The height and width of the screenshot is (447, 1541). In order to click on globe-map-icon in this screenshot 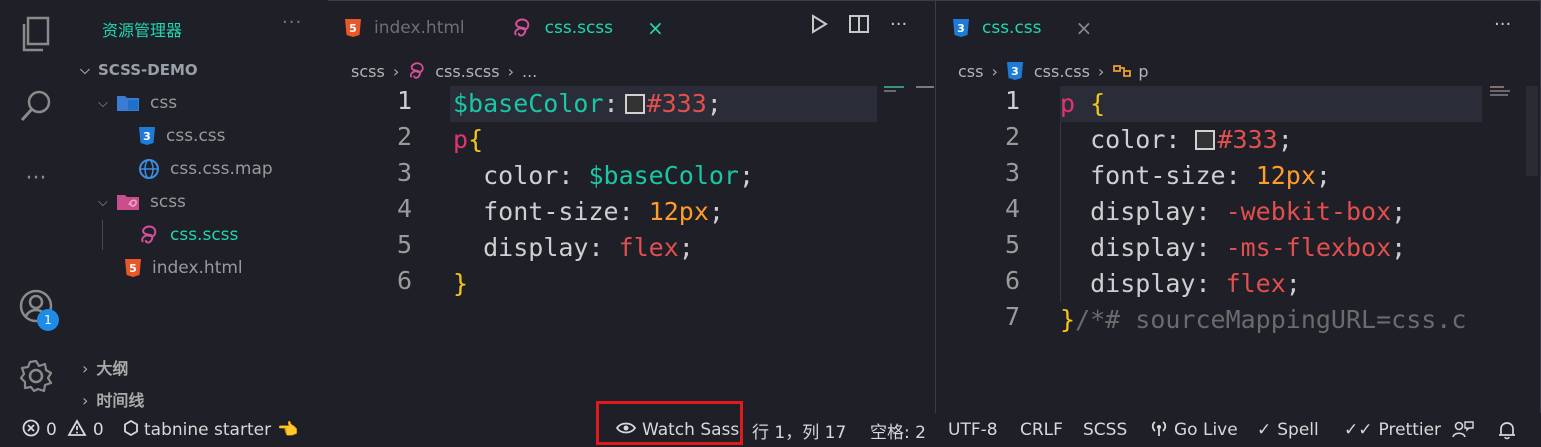, I will do `click(149, 169)`.